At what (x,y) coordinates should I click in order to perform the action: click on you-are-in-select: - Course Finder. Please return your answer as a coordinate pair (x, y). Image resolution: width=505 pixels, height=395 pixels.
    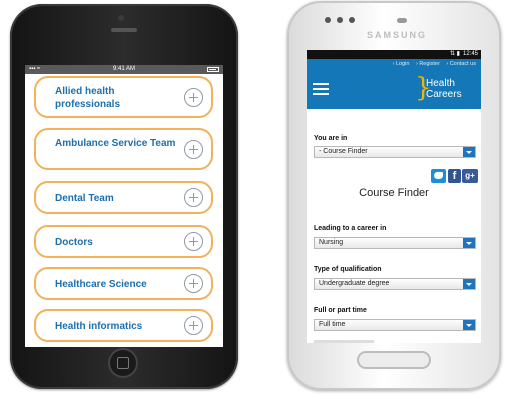
    Looking at the image, I should click on (395, 152).